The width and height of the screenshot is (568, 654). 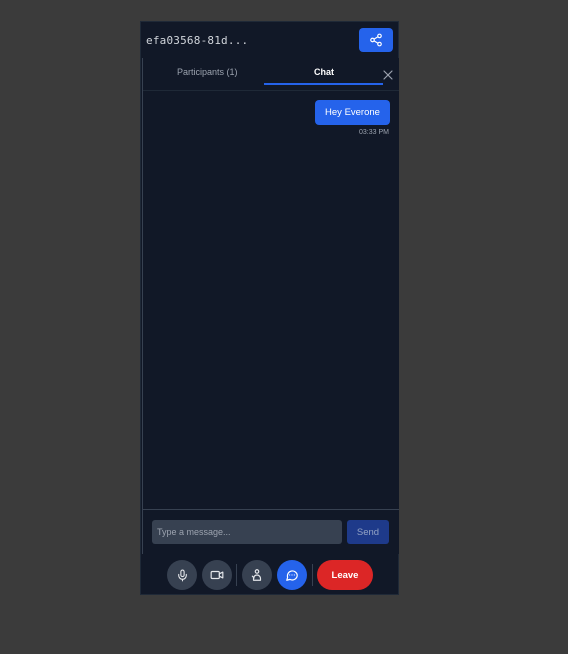 I want to click on camera-button, so click(x=217, y=575).